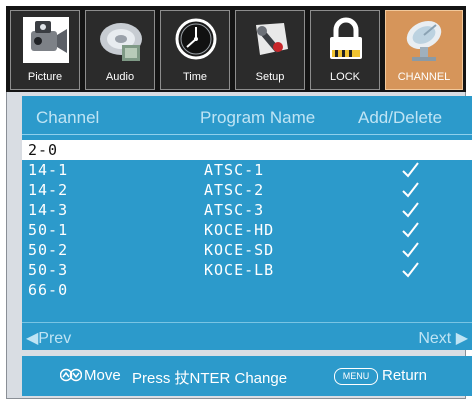  I want to click on channel-number: 50-2, so click(48, 250).